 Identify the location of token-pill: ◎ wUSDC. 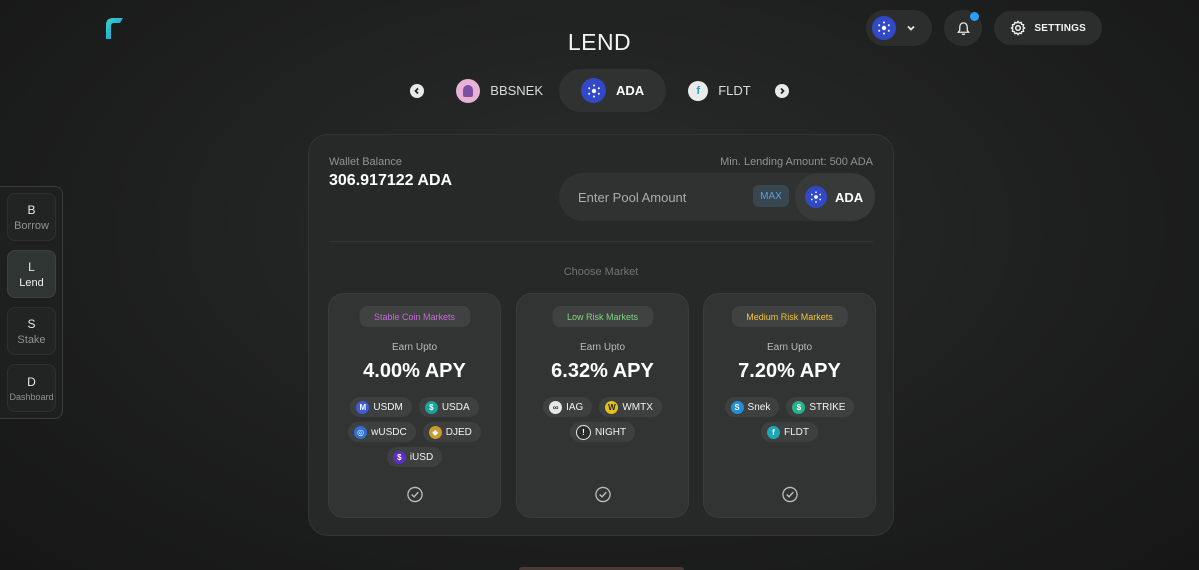
(382, 432).